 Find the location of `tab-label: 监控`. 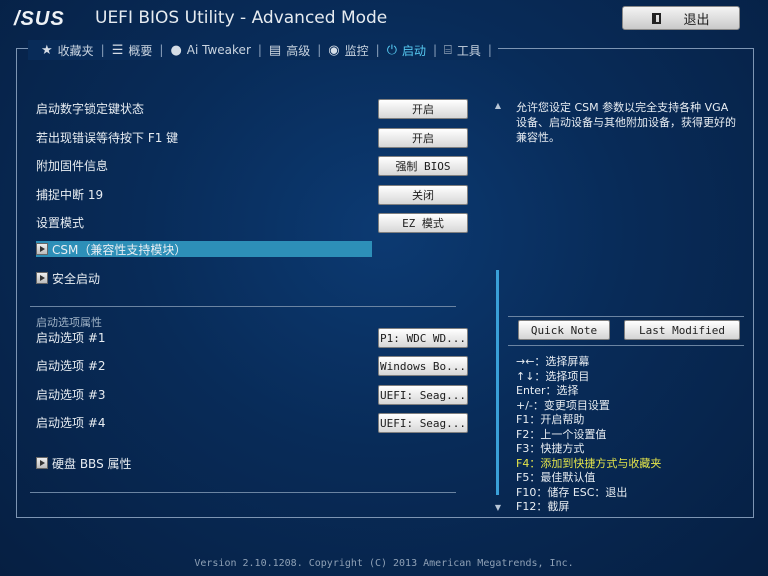

tab-label: 监控 is located at coordinates (356, 50).